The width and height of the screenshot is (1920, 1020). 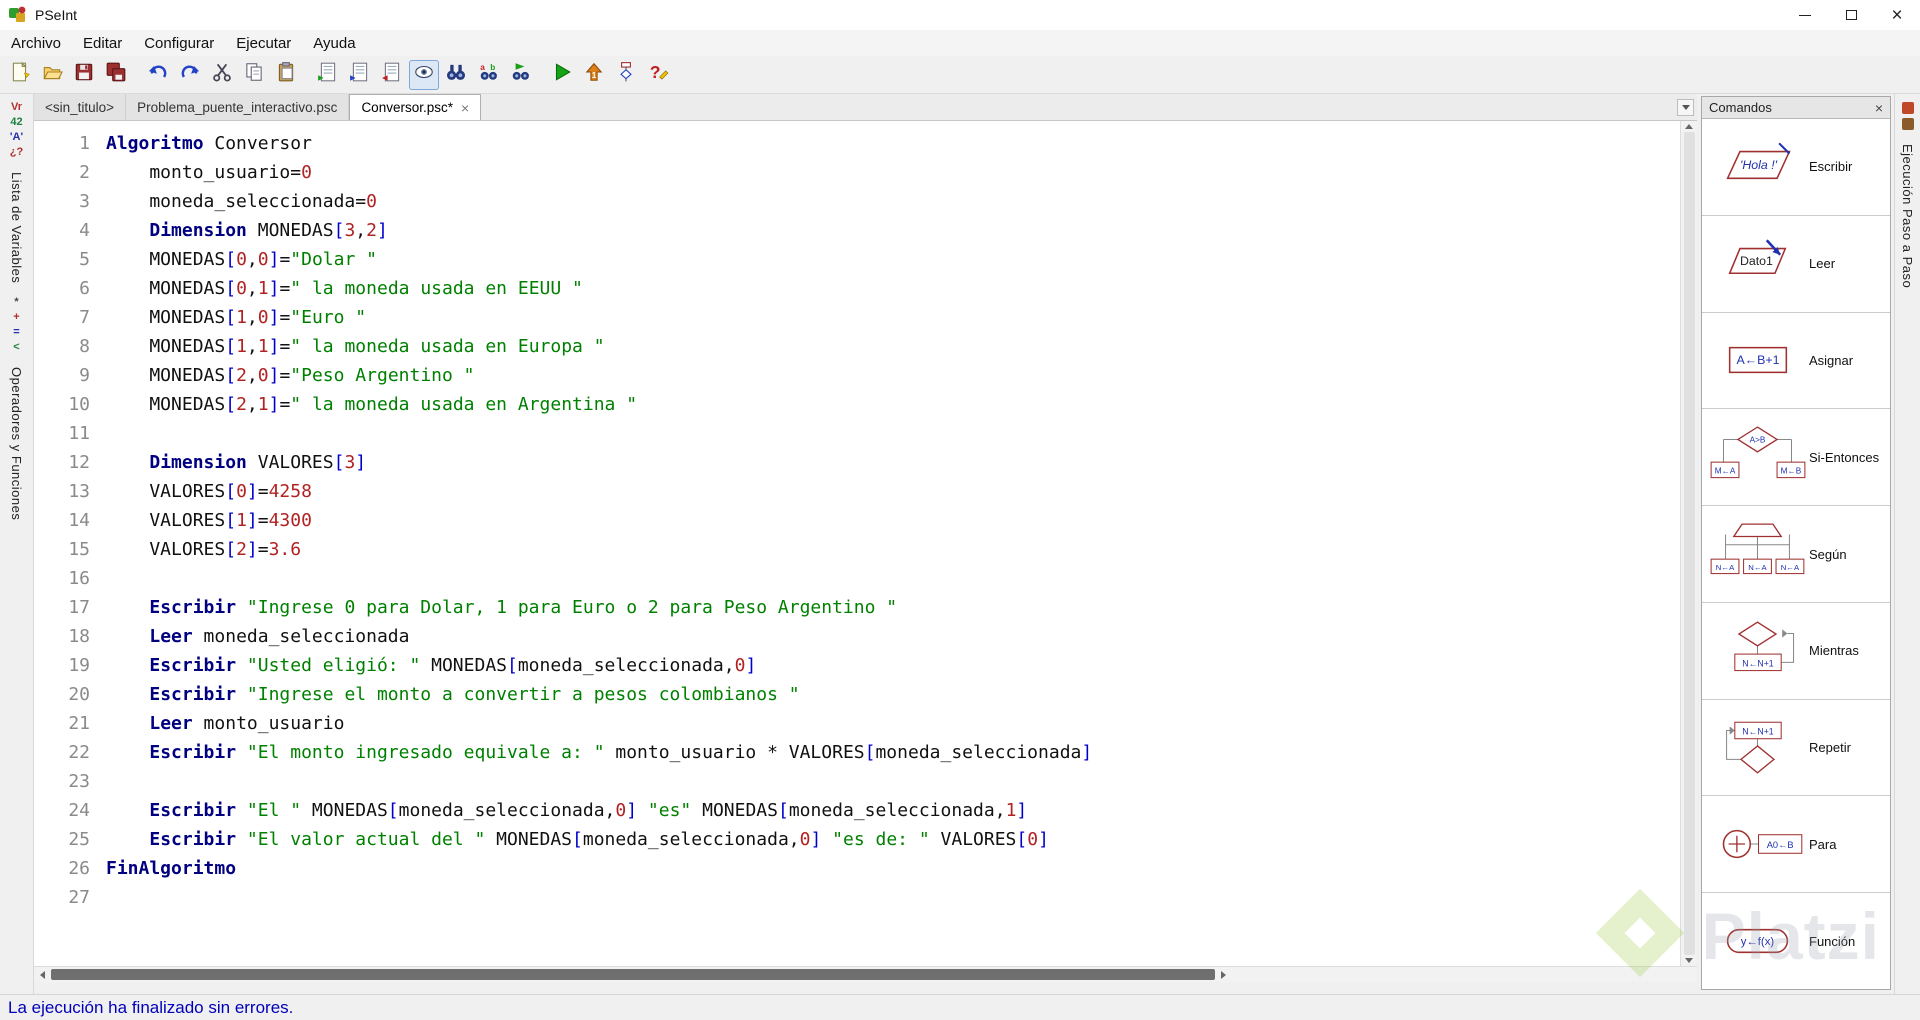 What do you see at coordinates (1796, 651) in the screenshot?
I see `command-item-mientras: N←N+1 Mientras` at bounding box center [1796, 651].